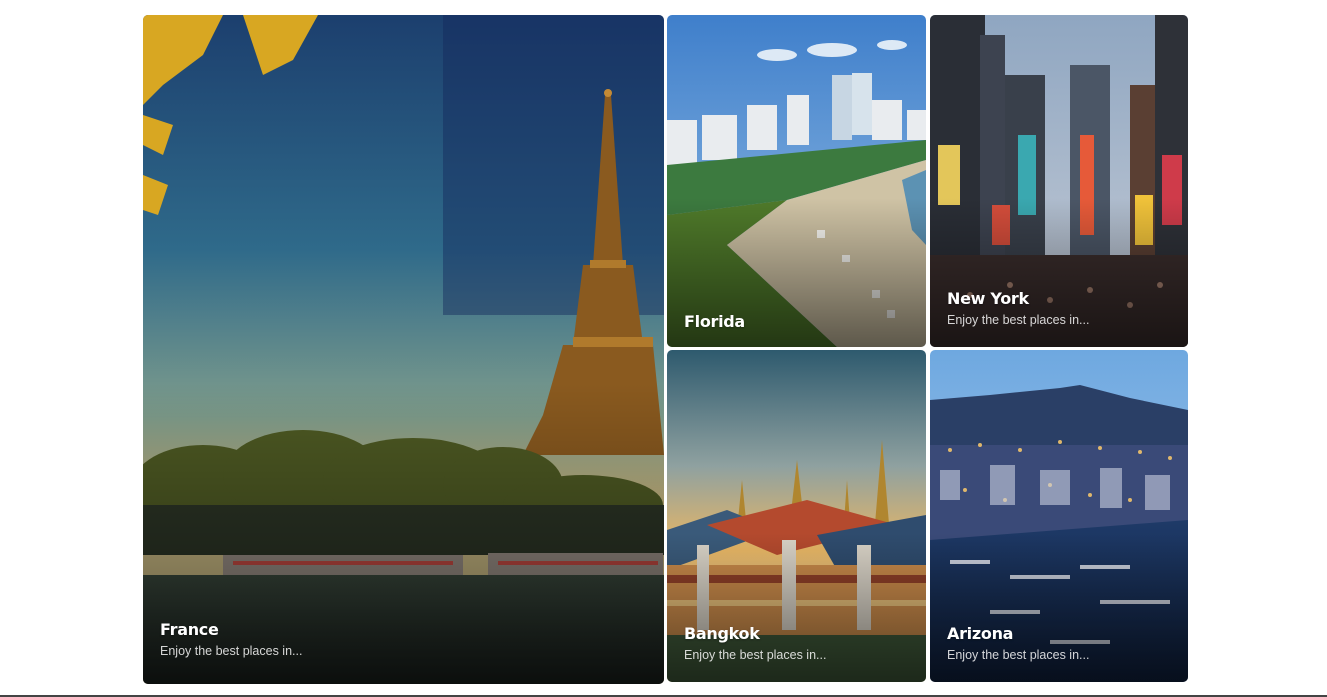 Image resolution: width=1327 pixels, height=697 pixels. Describe the element at coordinates (714, 321) in the screenshot. I see `destination-title: Florida` at that location.